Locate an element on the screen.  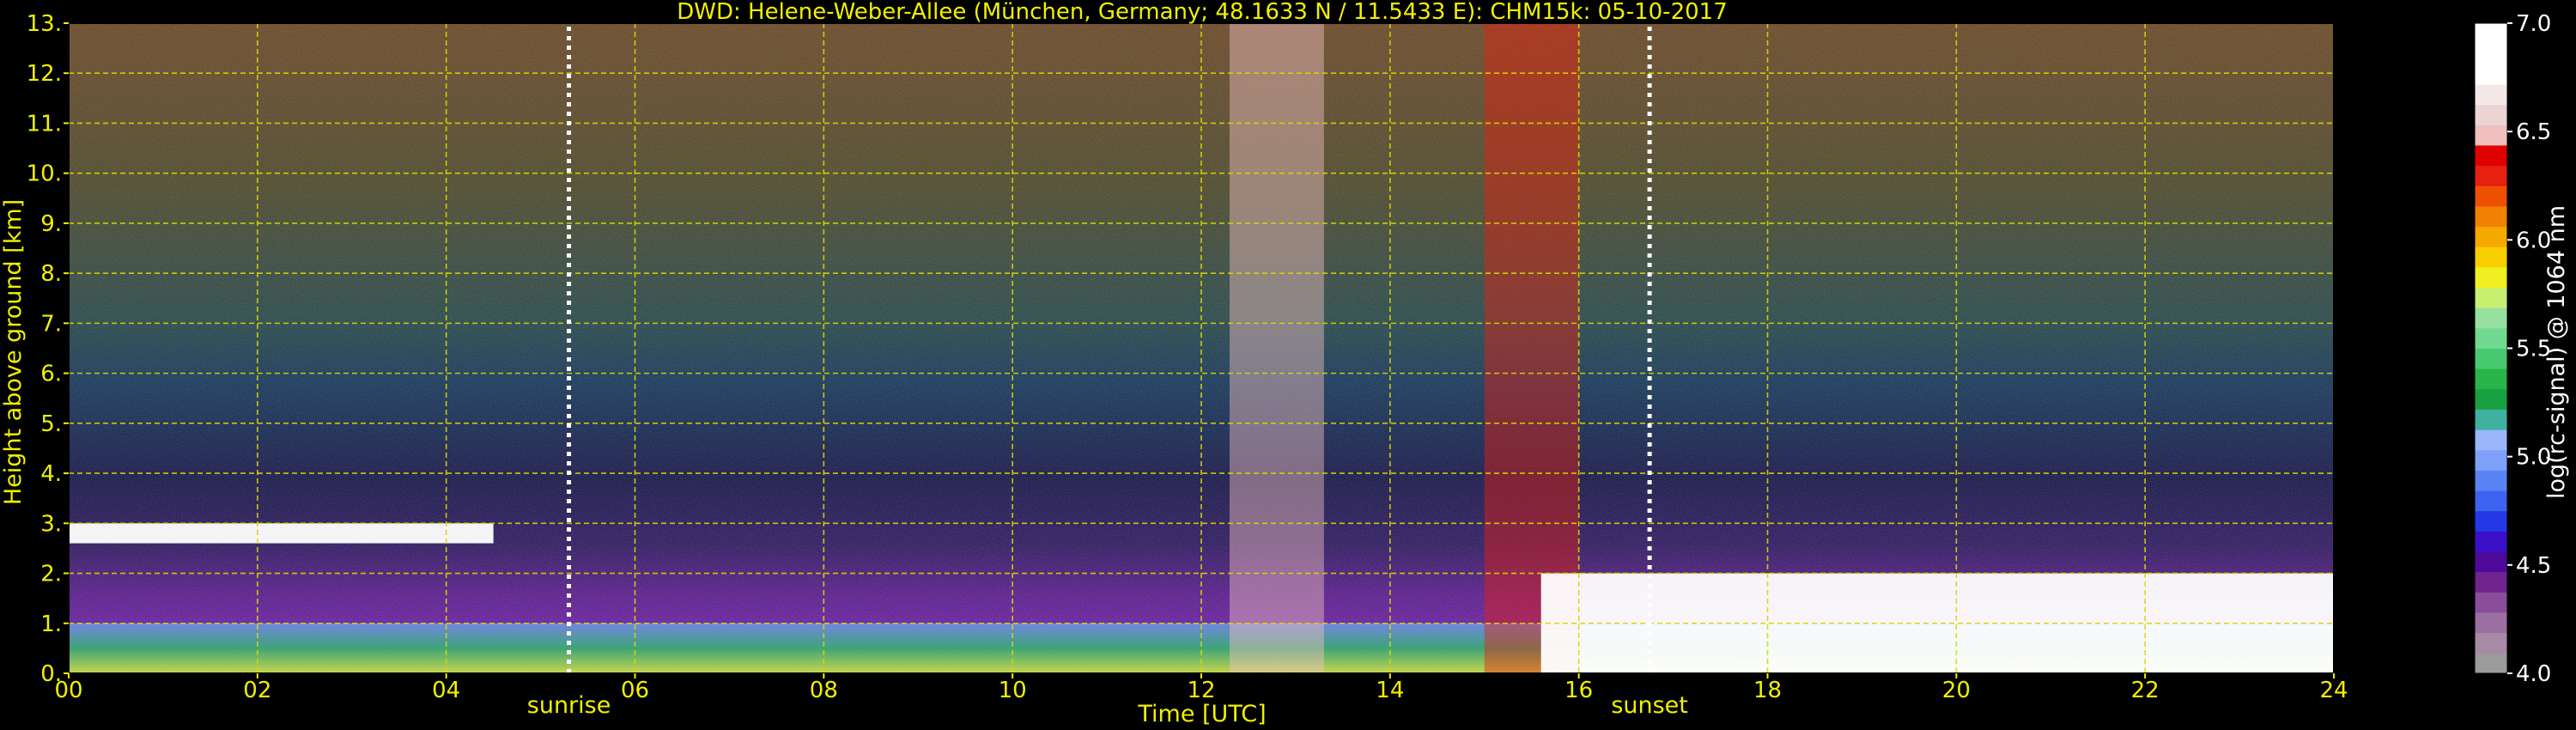
y-tick-label: 8. is located at coordinates (51, 274).